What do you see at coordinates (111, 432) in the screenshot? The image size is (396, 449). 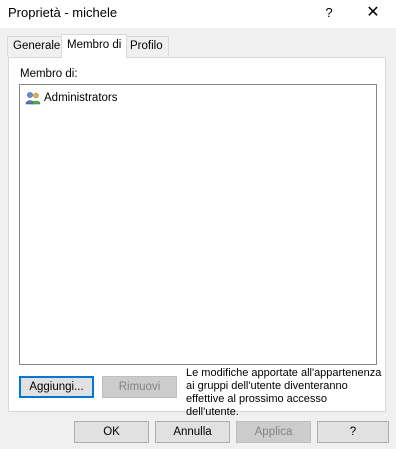 I see `ok-button: OK` at bounding box center [111, 432].